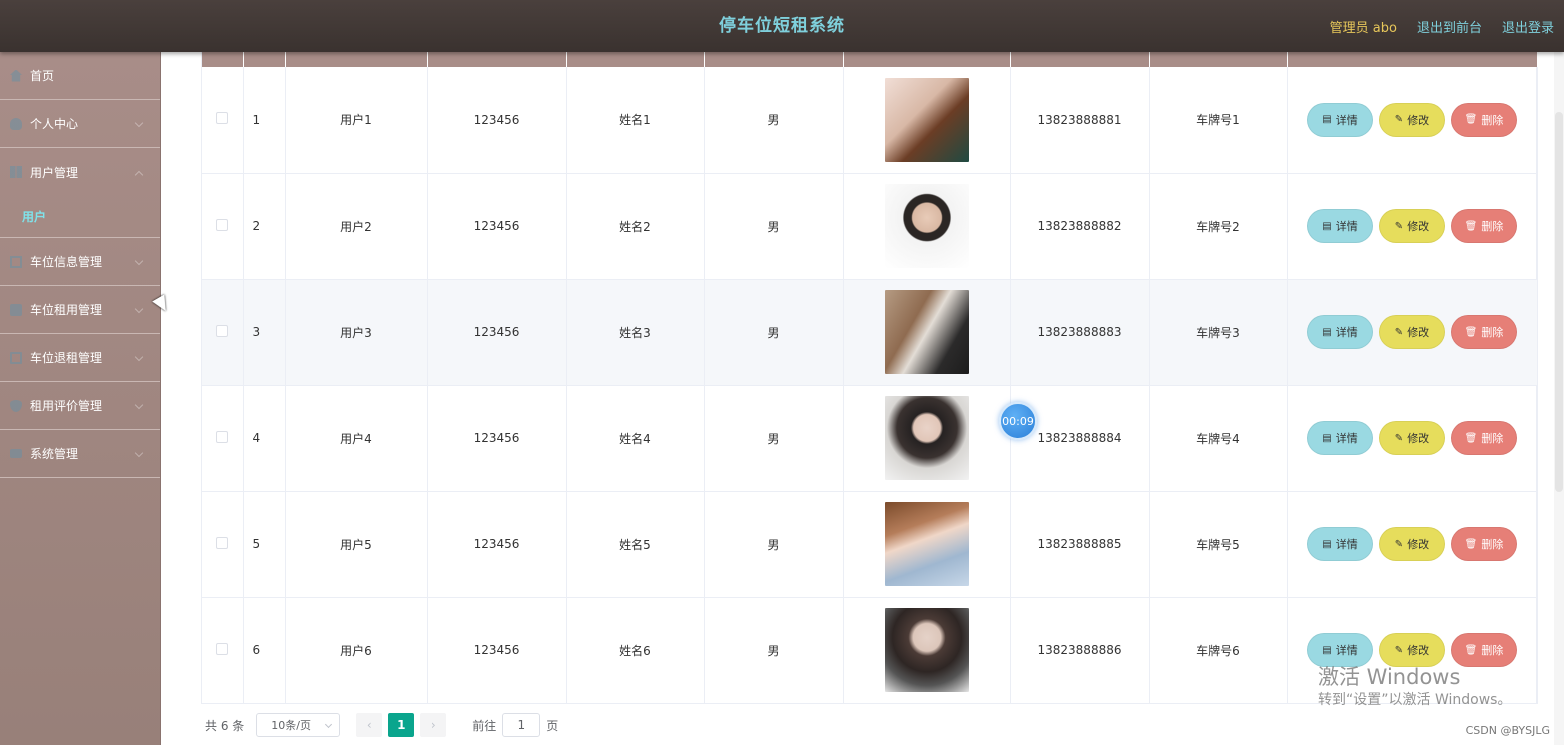 This screenshot has height=745, width=1564. I want to click on chevron-up-icon, so click(139, 175).